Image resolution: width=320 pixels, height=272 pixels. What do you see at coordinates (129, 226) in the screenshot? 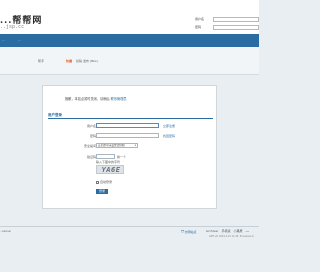
I see `footer-divider` at bounding box center [129, 226].